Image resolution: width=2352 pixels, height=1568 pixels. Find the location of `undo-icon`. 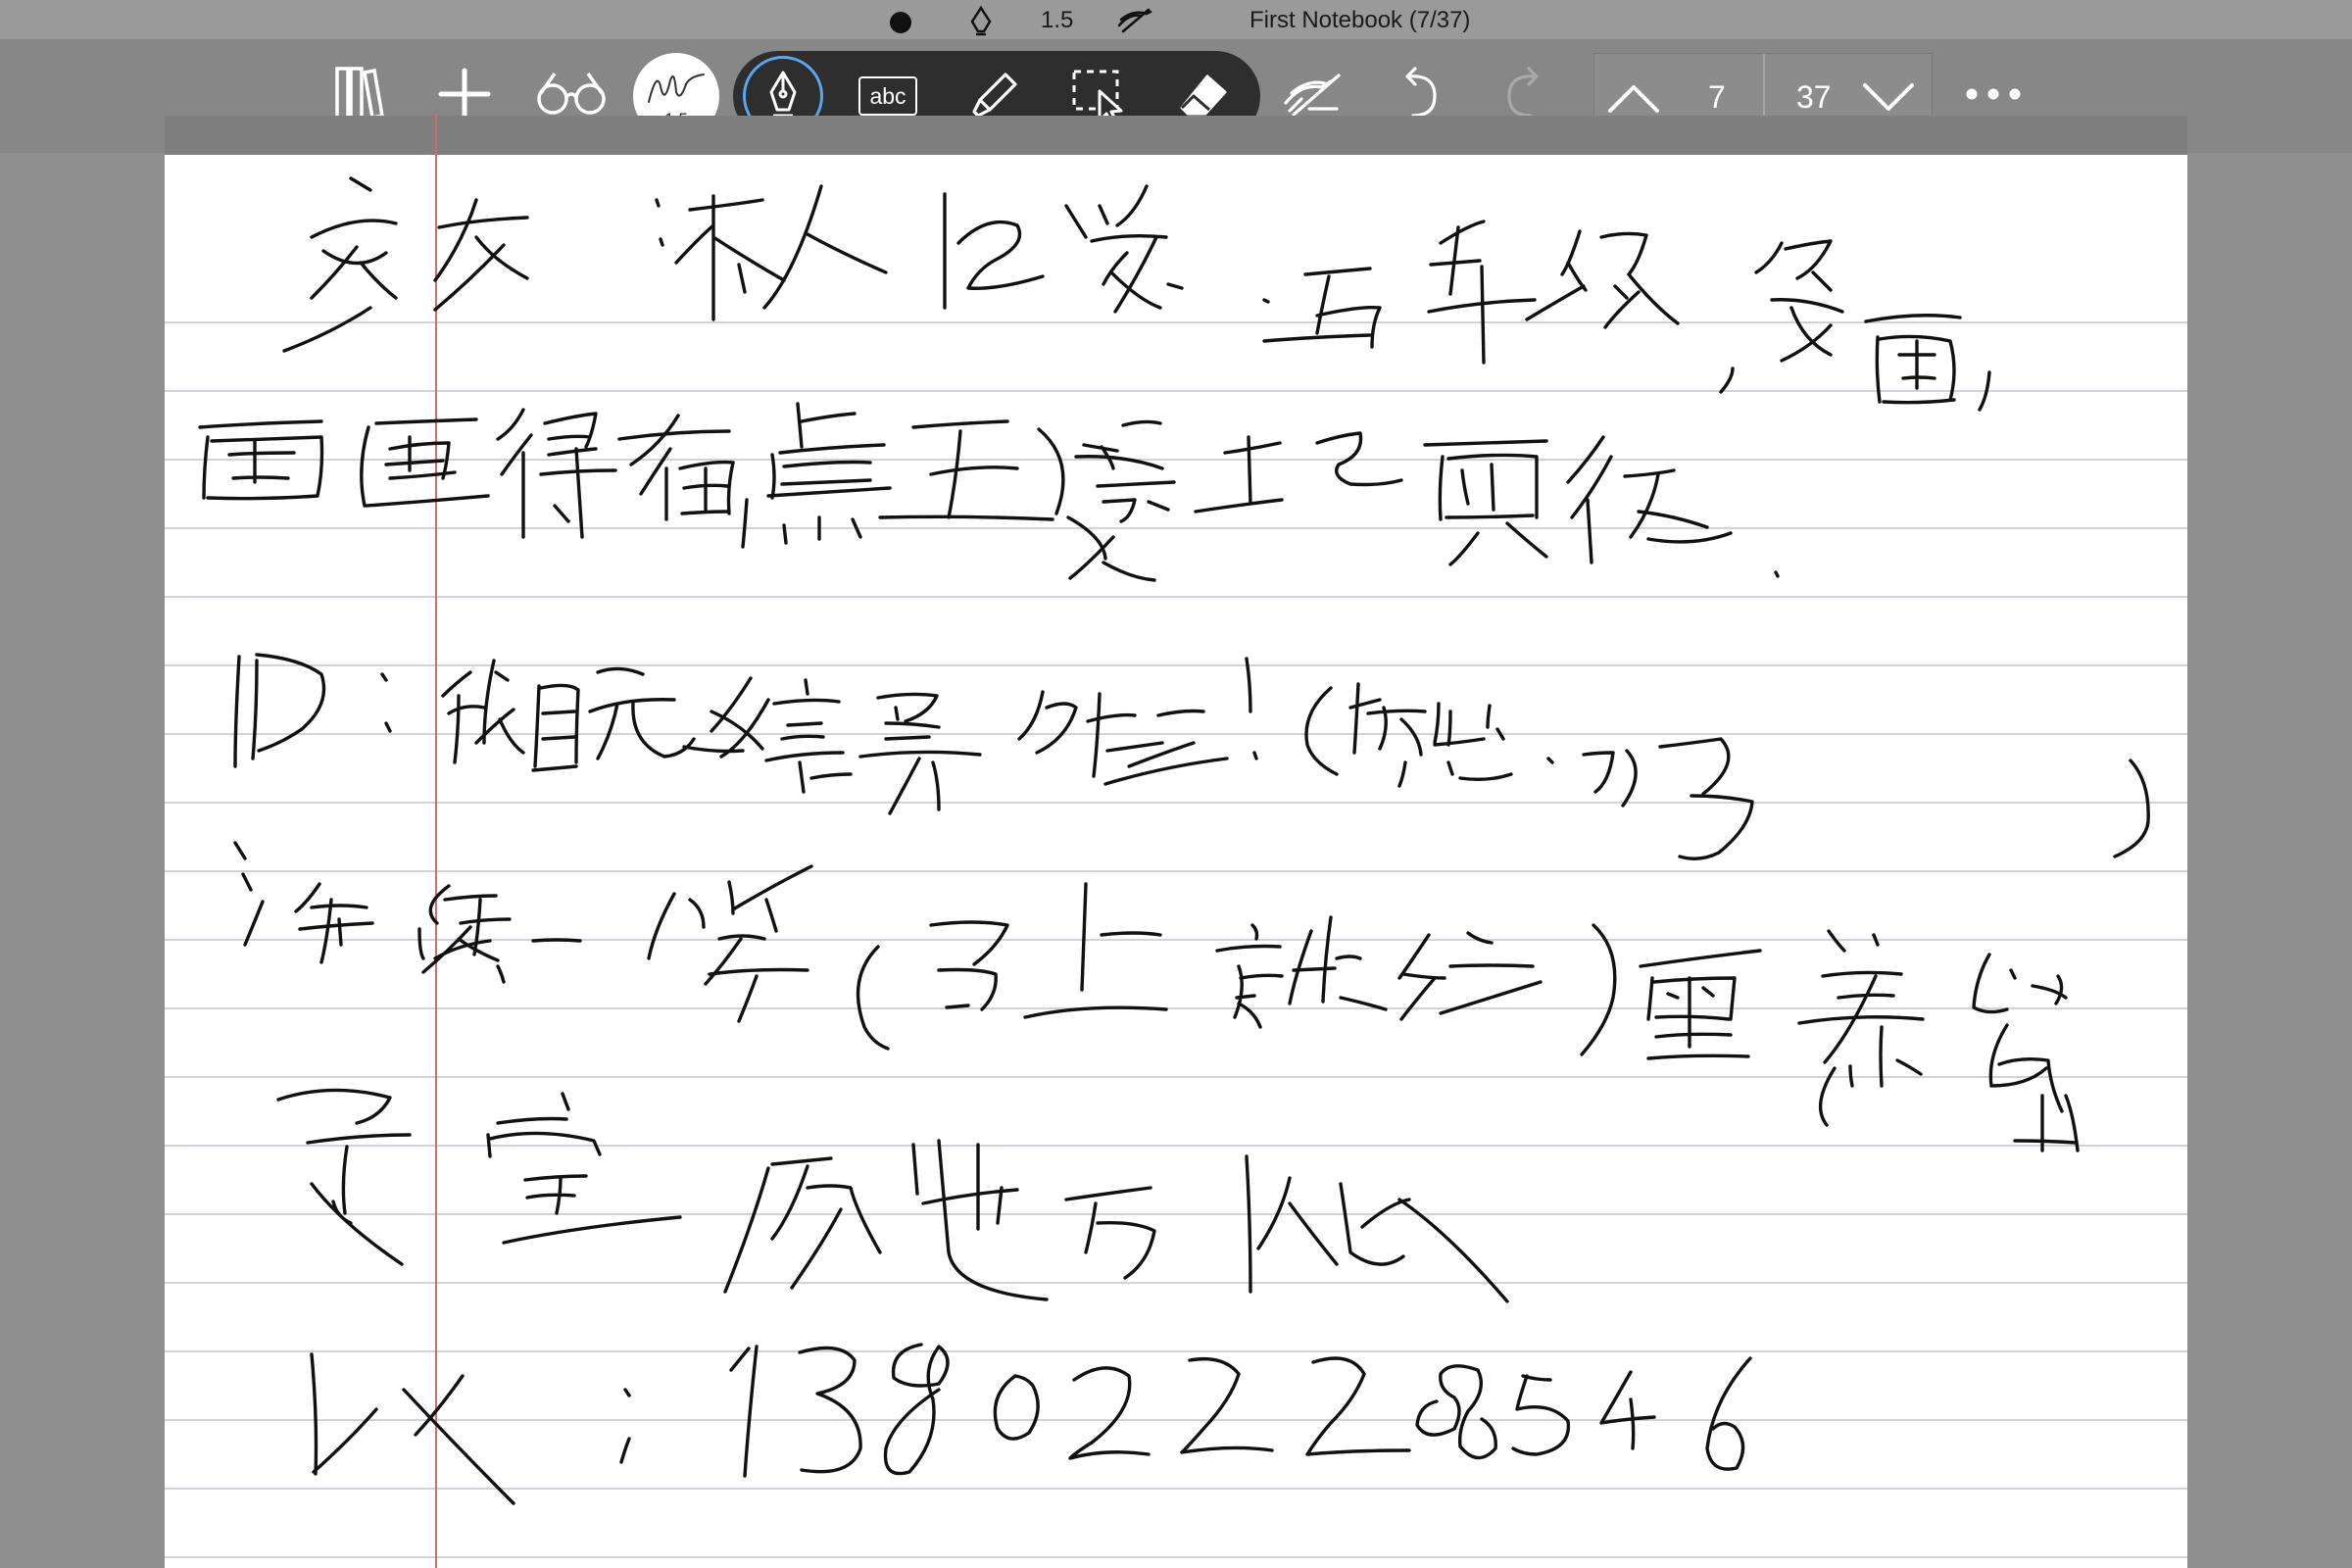

undo-icon is located at coordinates (1419, 94).